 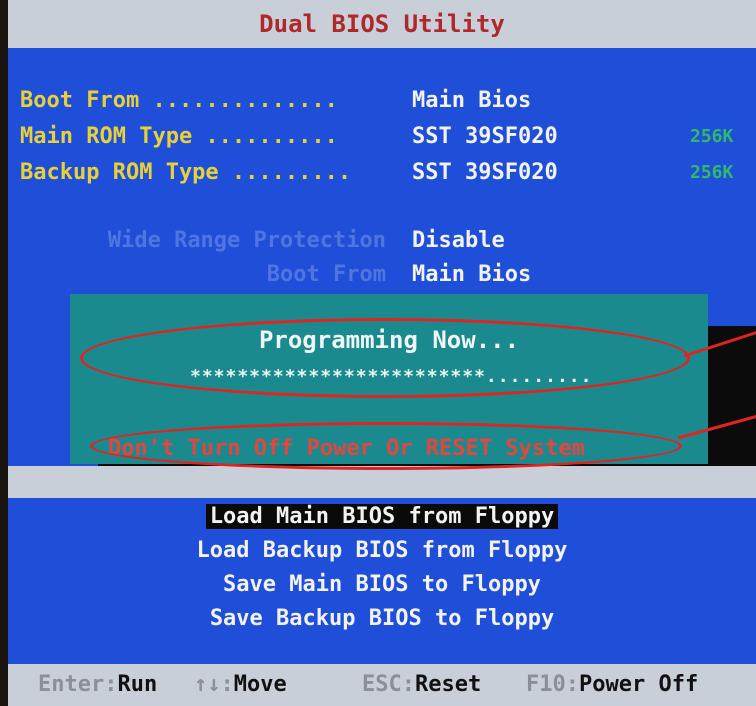 What do you see at coordinates (386, 446) in the screenshot?
I see `annotation-ring-warning` at bounding box center [386, 446].